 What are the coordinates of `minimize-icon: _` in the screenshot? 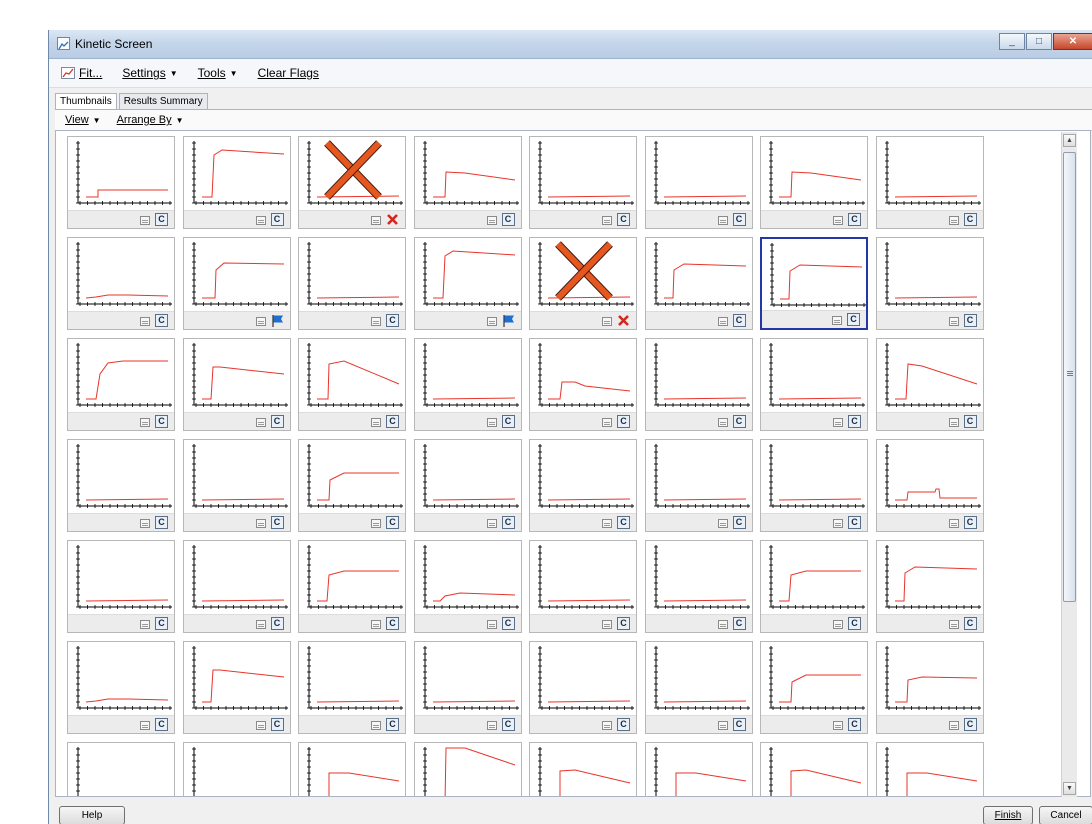 It's located at (1012, 41).